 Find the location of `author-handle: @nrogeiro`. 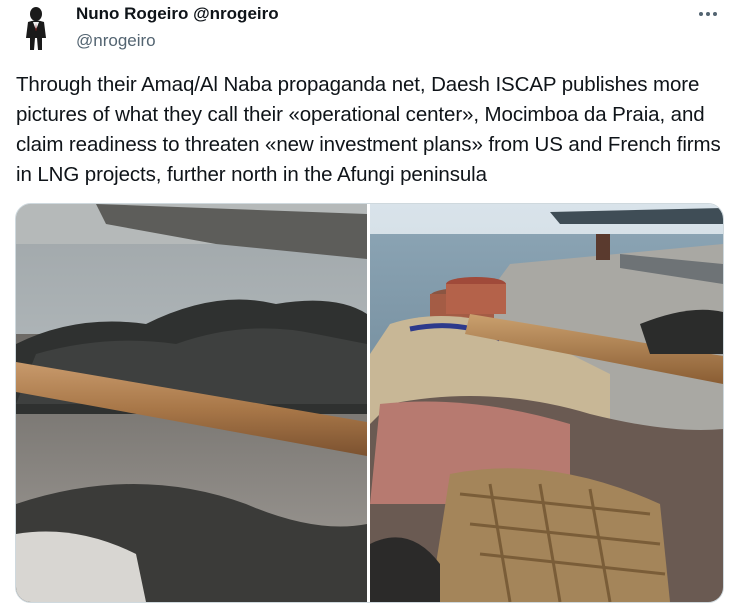

author-handle: @nrogeiro is located at coordinates (379, 41).